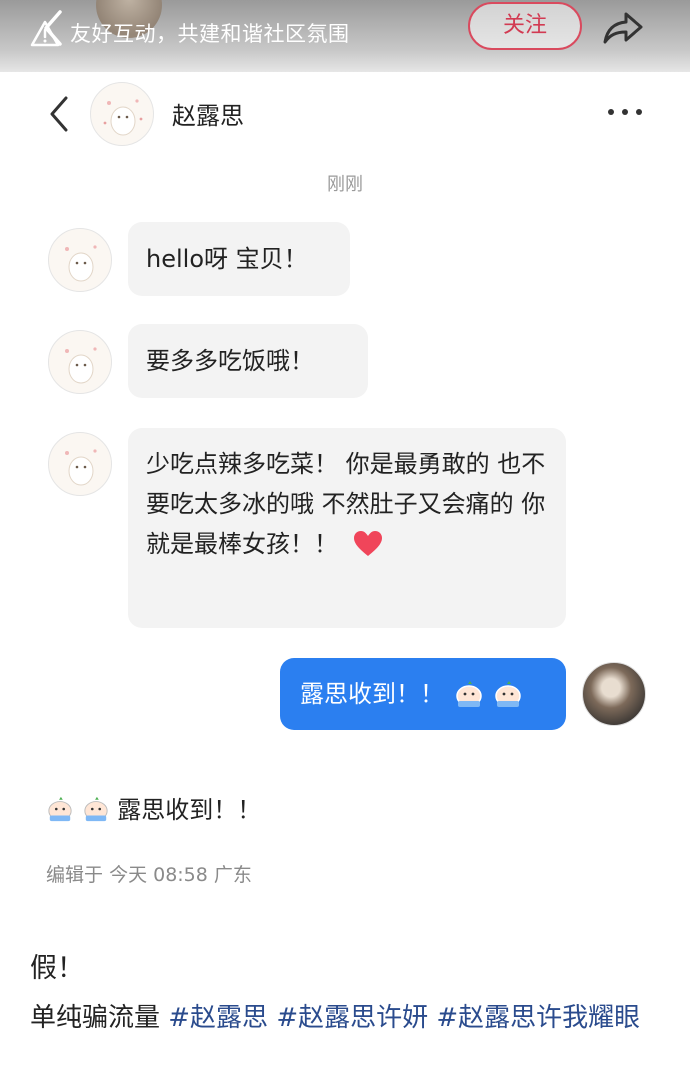 The image size is (690, 1084). What do you see at coordinates (538, 1018) in the screenshot?
I see `hashtag-link: #赵露思许我耀眼` at bounding box center [538, 1018].